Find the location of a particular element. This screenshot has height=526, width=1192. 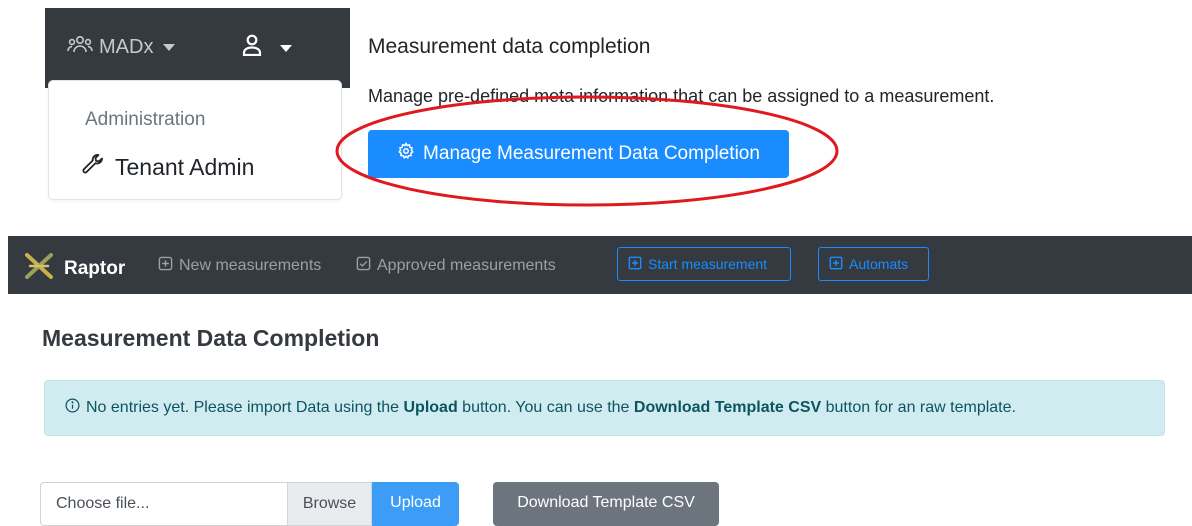

wrench-icon is located at coordinates (93, 167).